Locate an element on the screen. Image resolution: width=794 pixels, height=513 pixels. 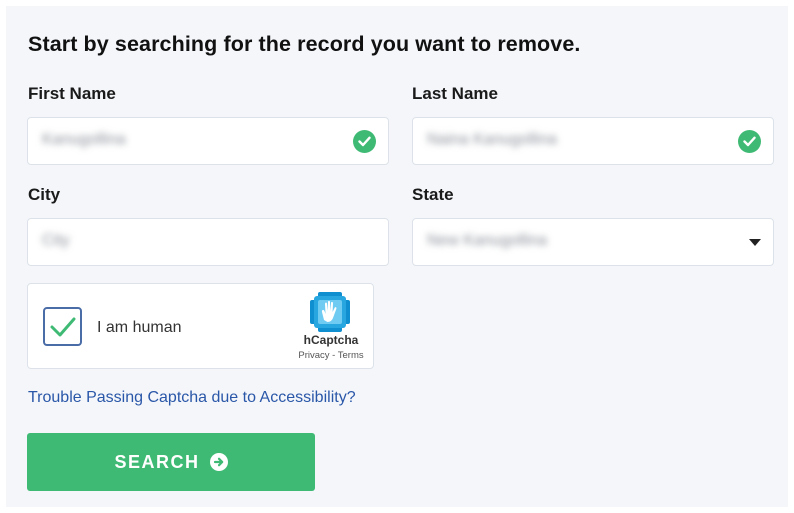
city-field: City is located at coordinates (208, 242).